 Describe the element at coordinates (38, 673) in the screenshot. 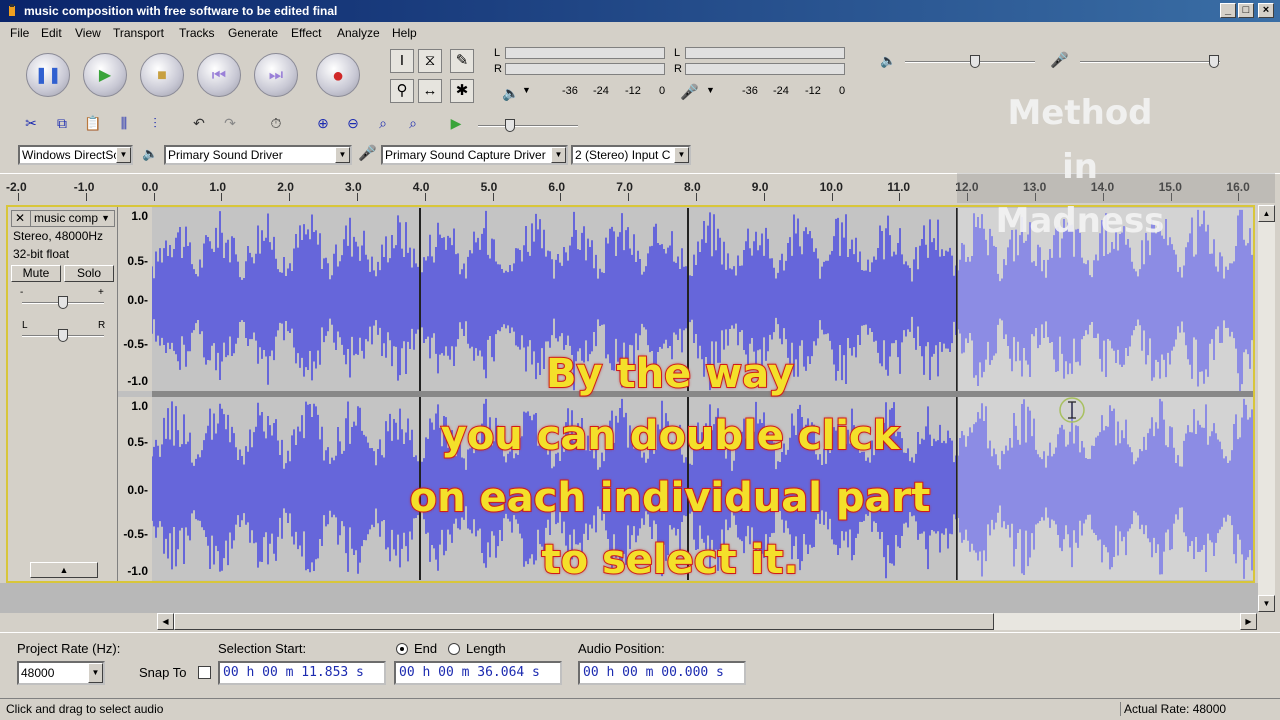

I see `project-rate-value: 48000` at that location.